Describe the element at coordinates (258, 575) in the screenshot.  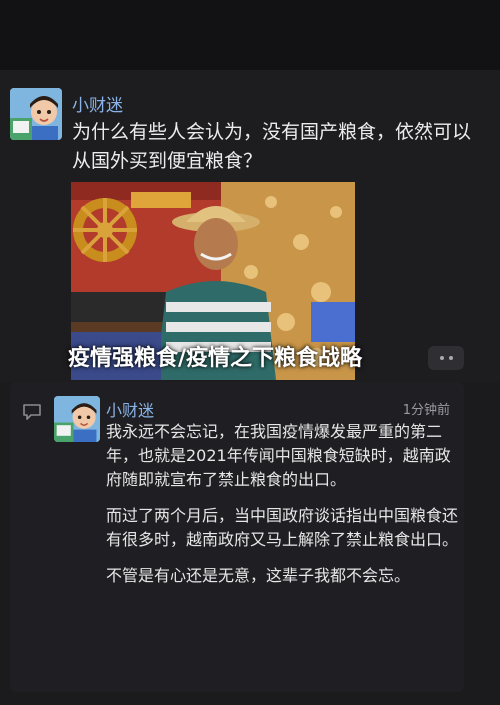
I see `comment-paragraph: 不管是有心还是无意，这辈子我都不会忘。` at that location.